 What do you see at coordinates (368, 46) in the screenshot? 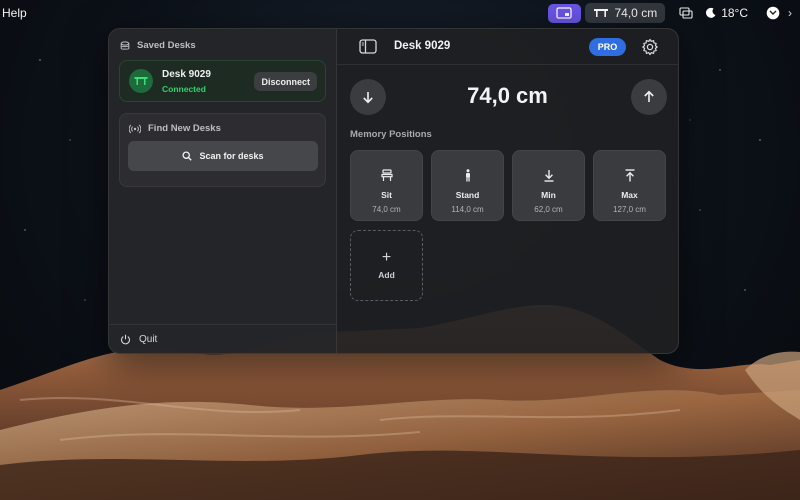
I see `sidebar-toggle-icon` at bounding box center [368, 46].